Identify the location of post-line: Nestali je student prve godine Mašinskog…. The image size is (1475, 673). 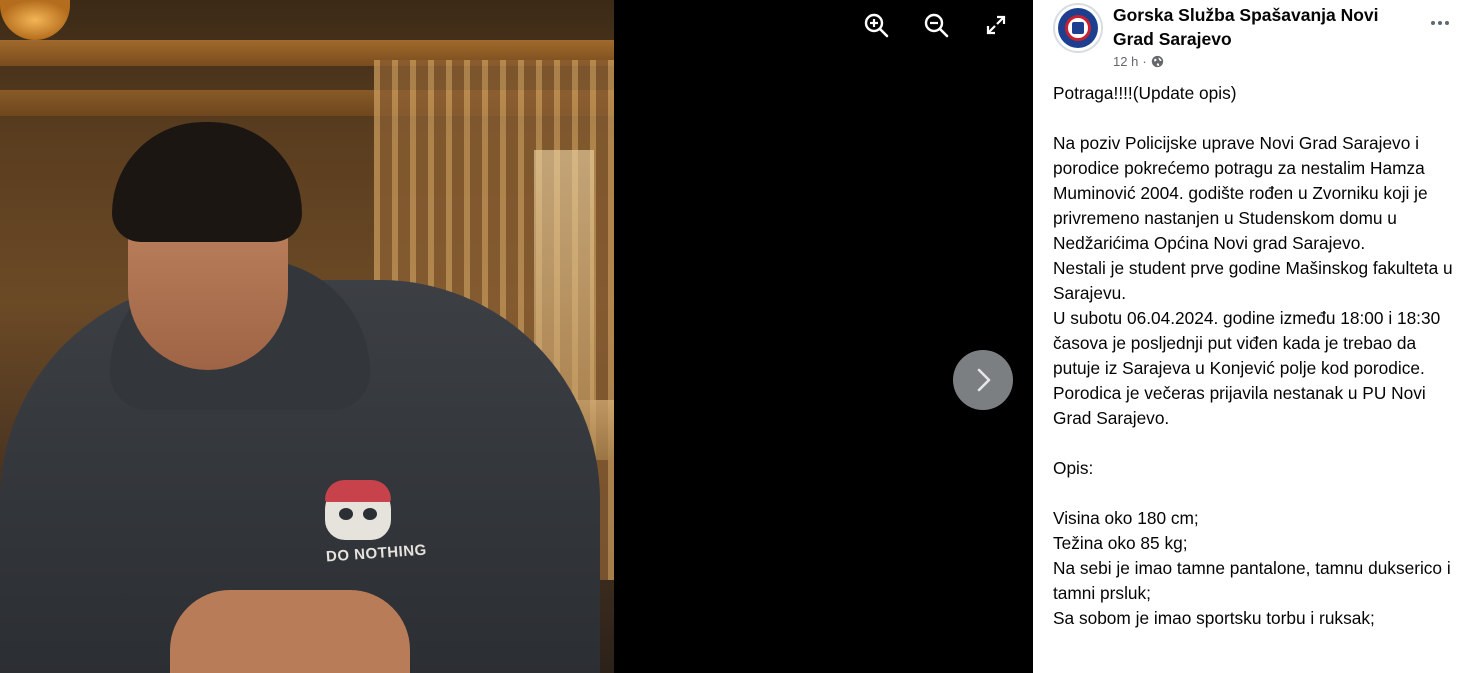
(1253, 280).